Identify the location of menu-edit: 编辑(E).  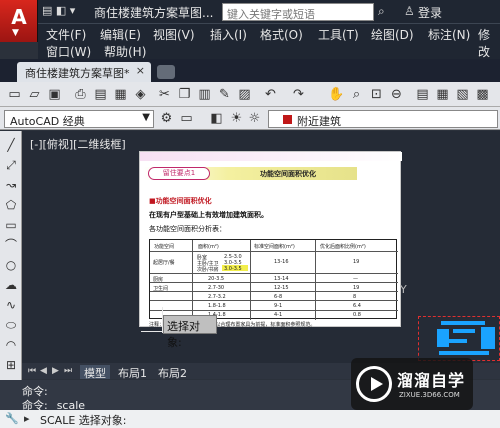
(120, 34).